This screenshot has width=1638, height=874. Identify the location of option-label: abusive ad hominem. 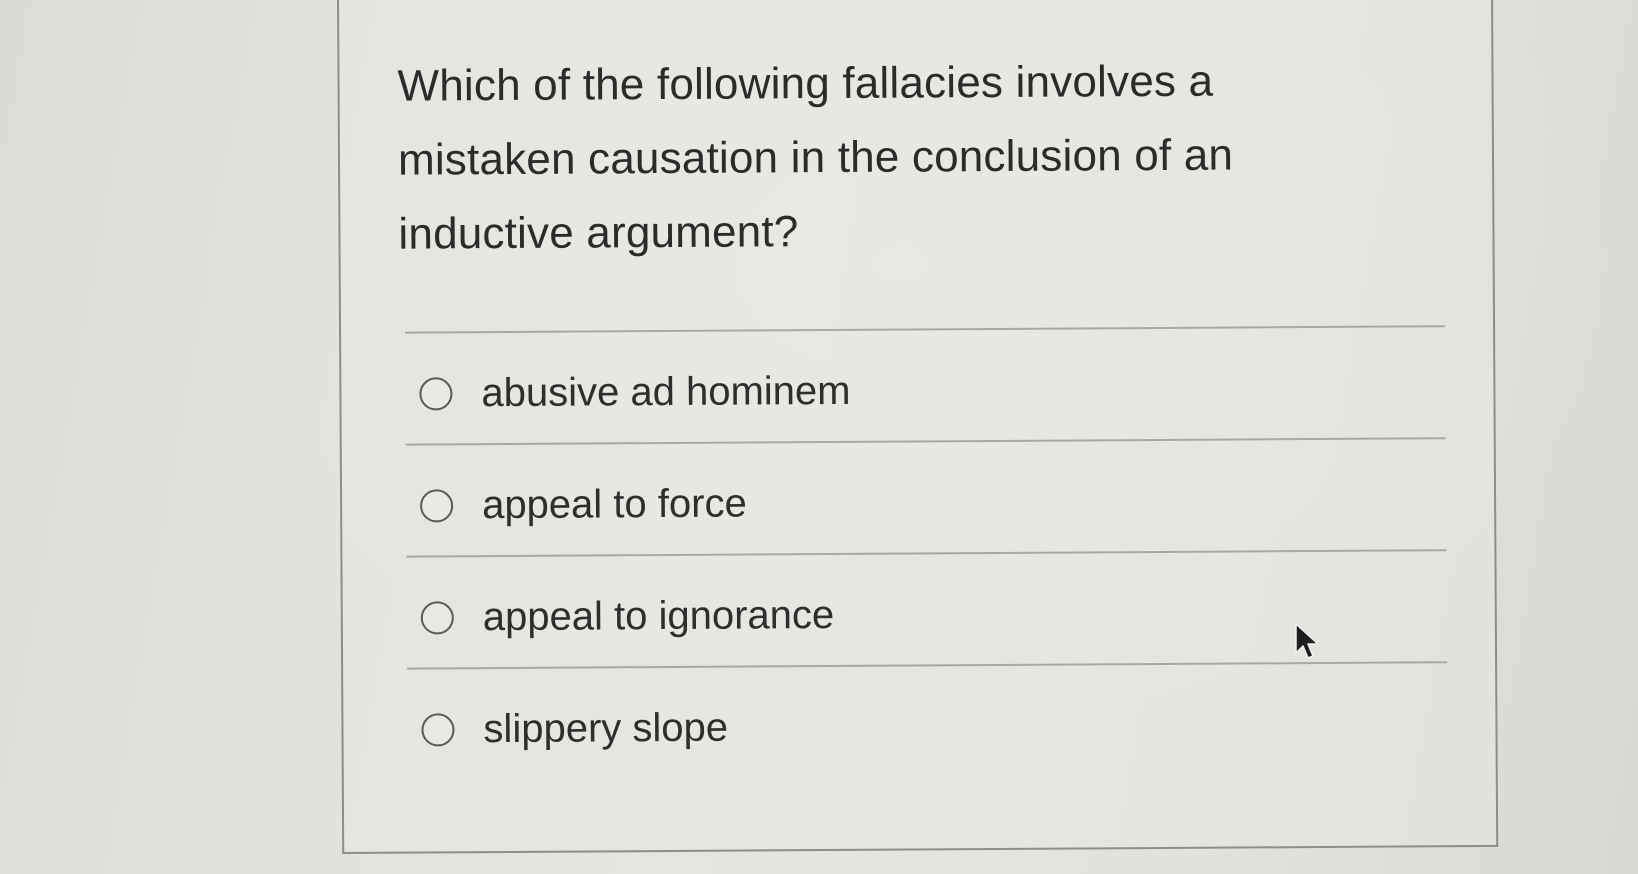
(666, 391).